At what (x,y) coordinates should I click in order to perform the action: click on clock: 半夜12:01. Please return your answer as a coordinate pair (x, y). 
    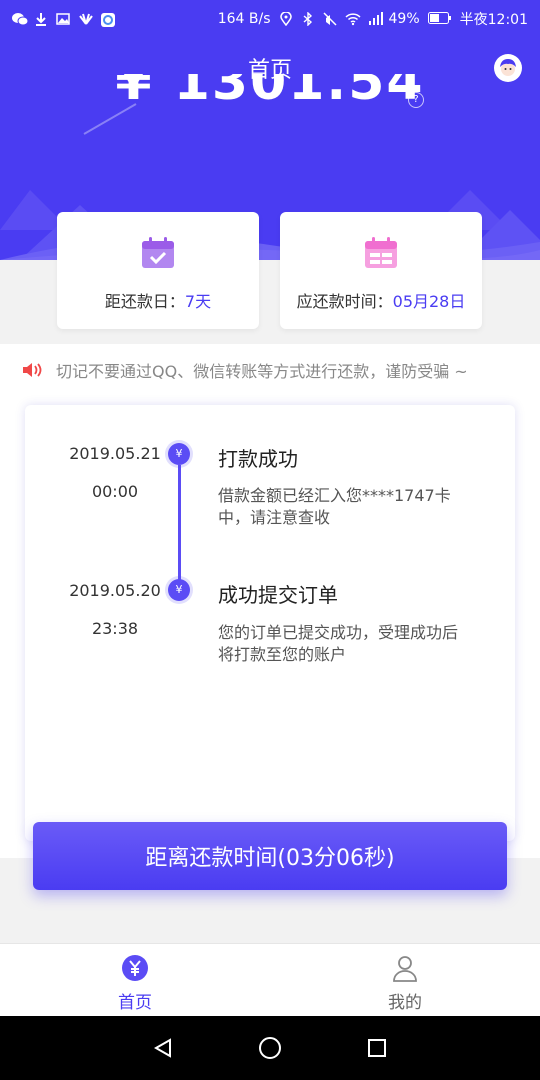
    Looking at the image, I should click on (493, 20).